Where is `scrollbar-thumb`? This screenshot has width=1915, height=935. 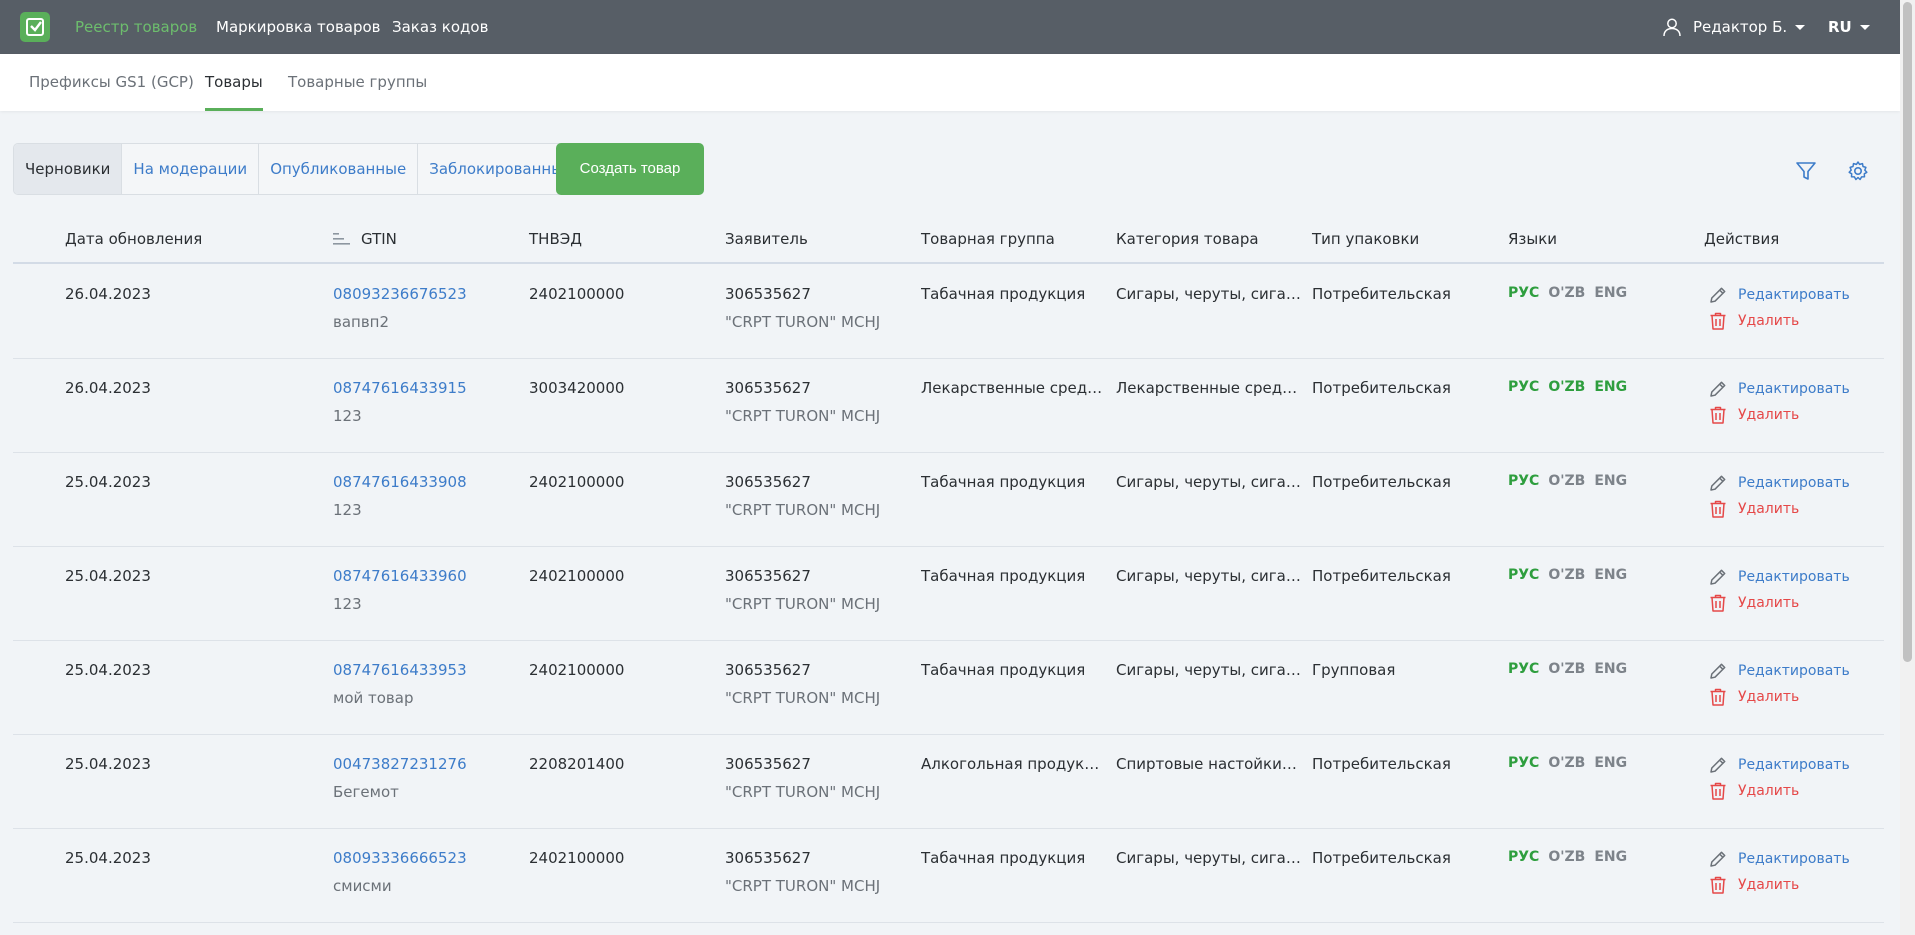 scrollbar-thumb is located at coordinates (1907, 332).